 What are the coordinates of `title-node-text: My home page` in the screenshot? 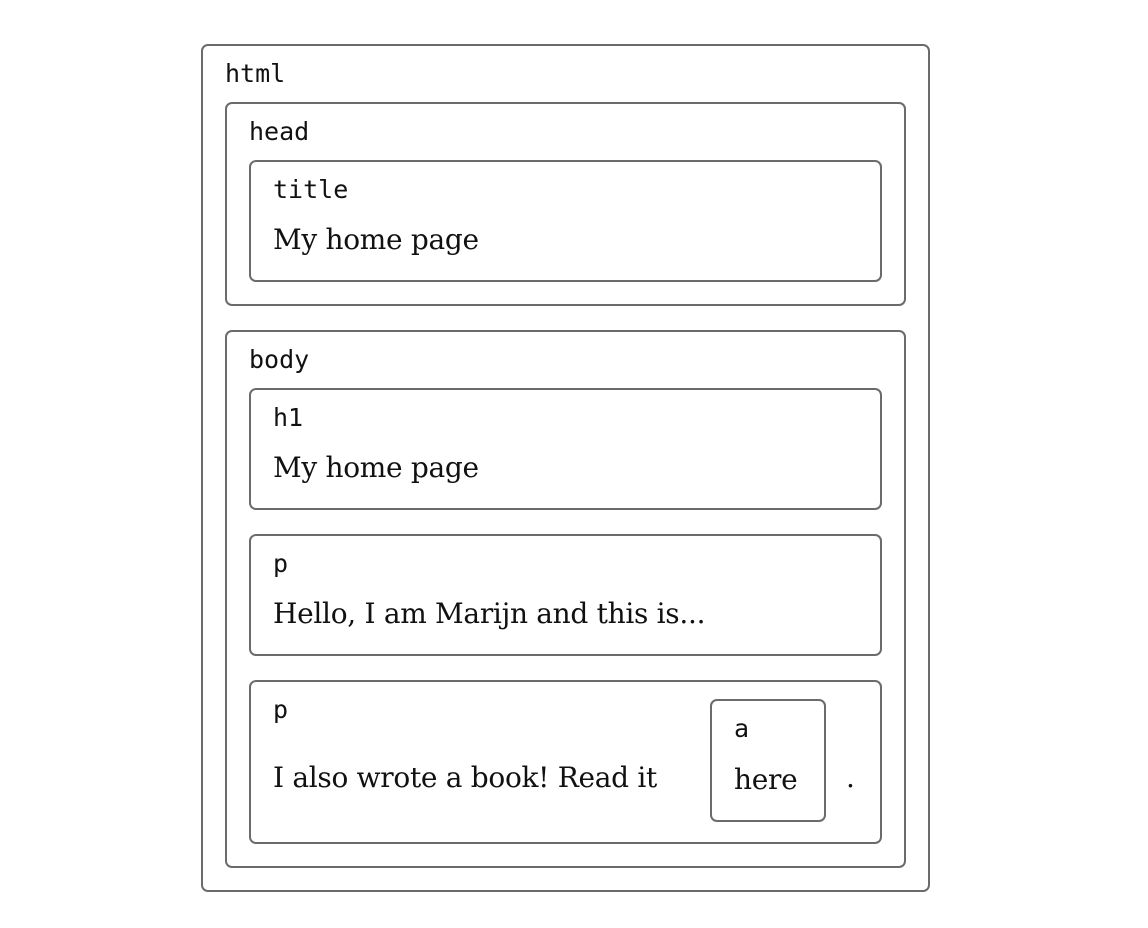 It's located at (376, 239).